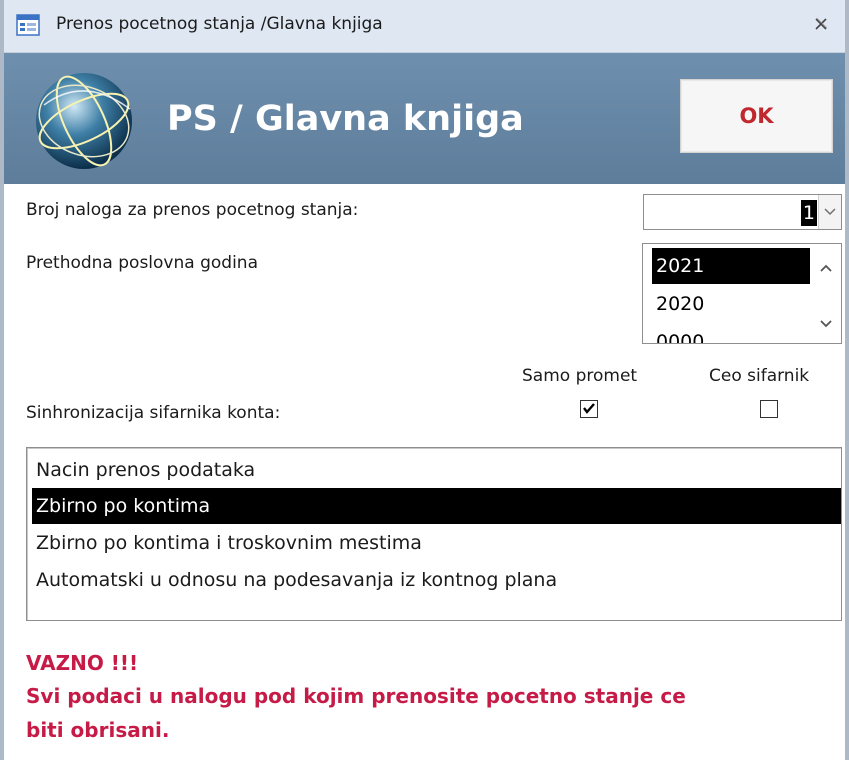 This screenshot has width=849, height=760. Describe the element at coordinates (345, 119) in the screenshot. I see `header-title: PS / Glavna knjiga` at that location.